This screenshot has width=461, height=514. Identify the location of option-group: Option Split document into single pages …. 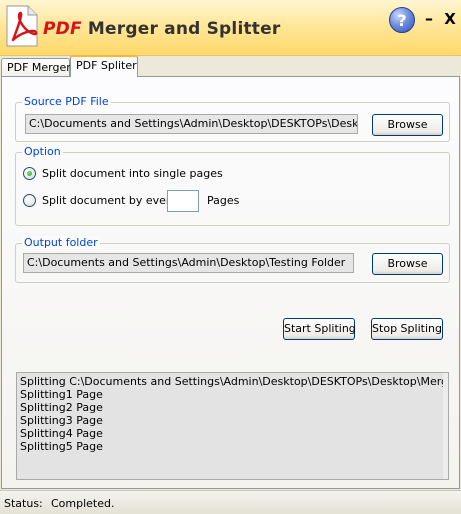
(232, 185).